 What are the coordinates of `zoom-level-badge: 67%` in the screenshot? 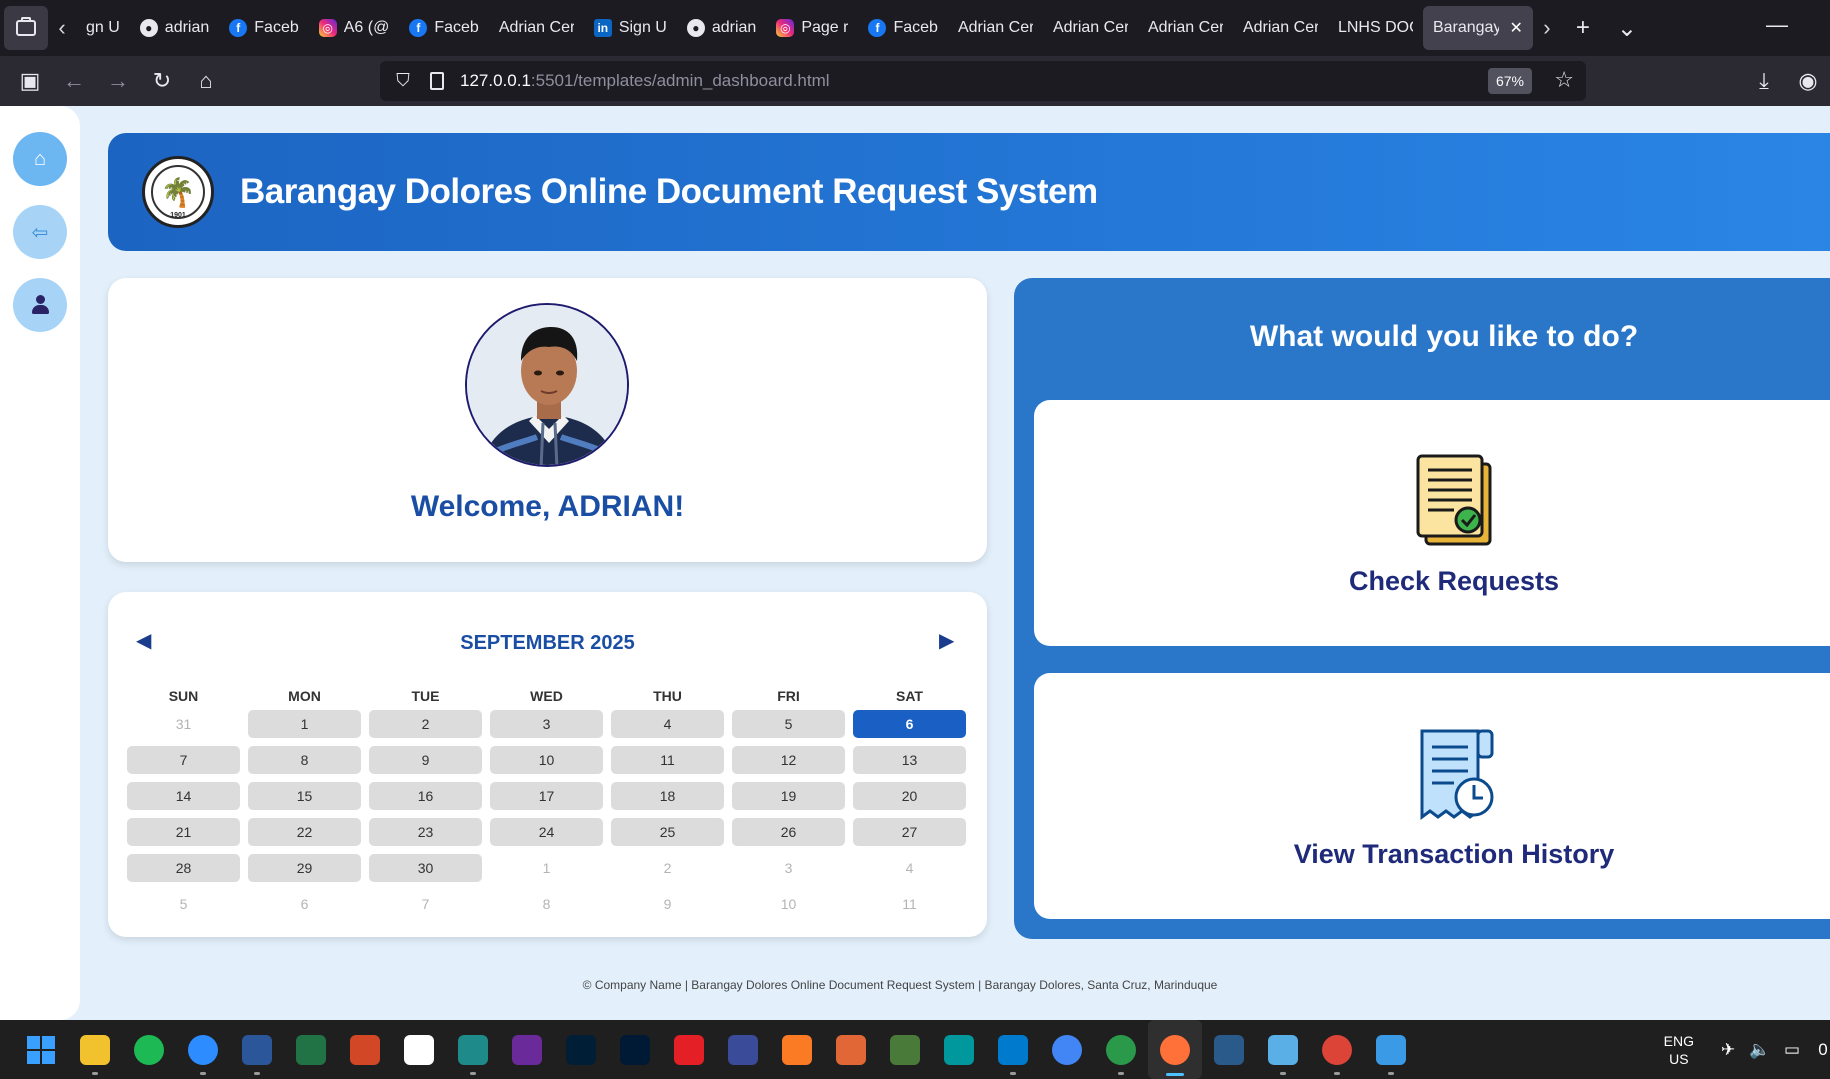 It's located at (1509, 81).